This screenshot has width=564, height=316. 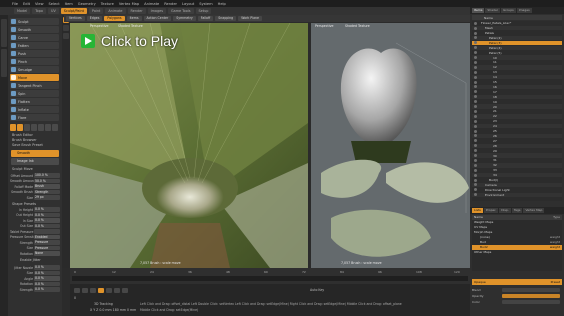 I want to click on lists-tab: Disp., so click(x=505, y=210).